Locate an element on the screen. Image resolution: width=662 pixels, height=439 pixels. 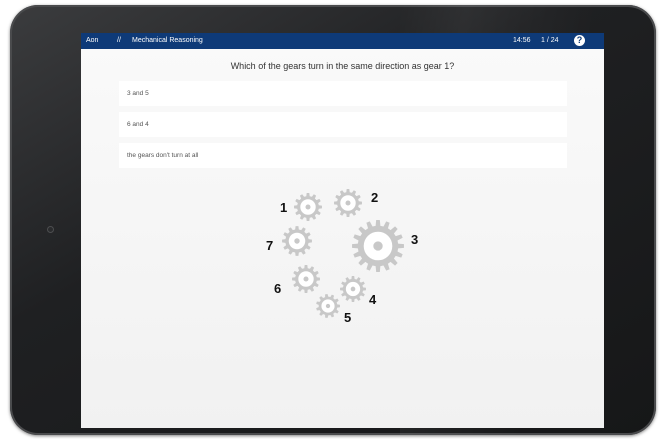
answer-option-3: the gears don't turn at all is located at coordinates (343, 155).